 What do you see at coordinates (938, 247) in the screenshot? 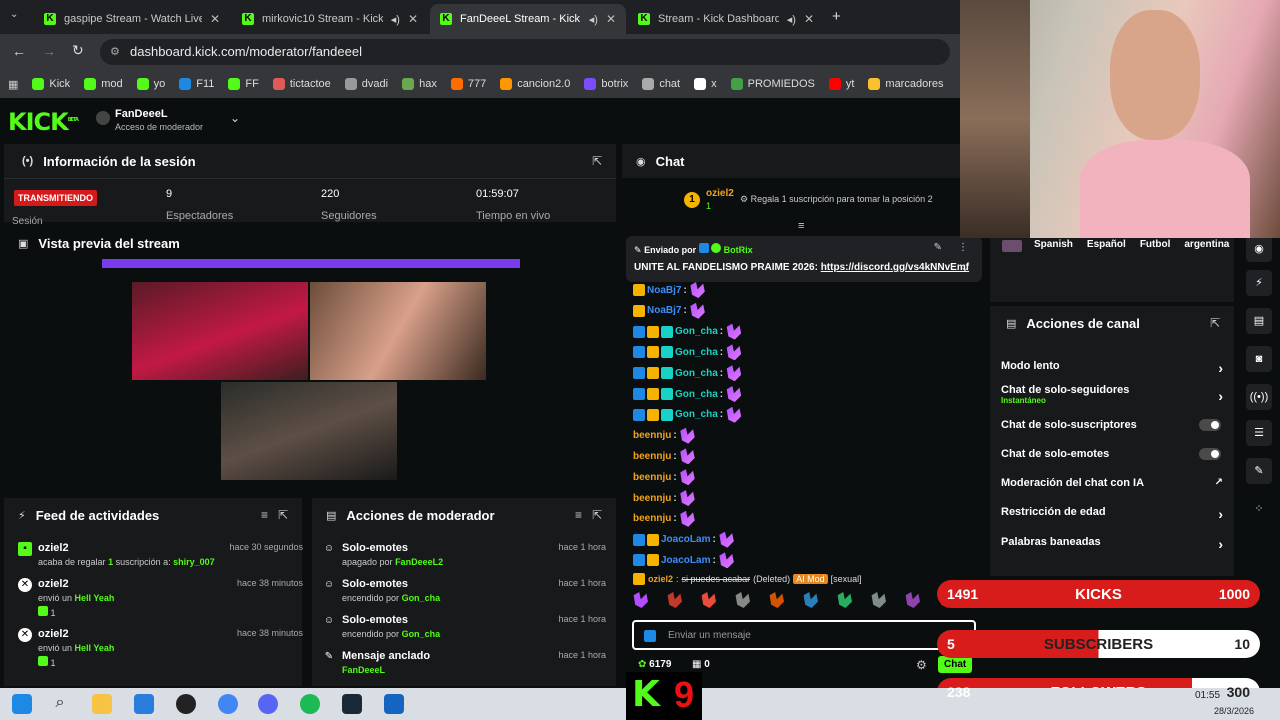
I see `pin-icon: ✎` at bounding box center [938, 247].